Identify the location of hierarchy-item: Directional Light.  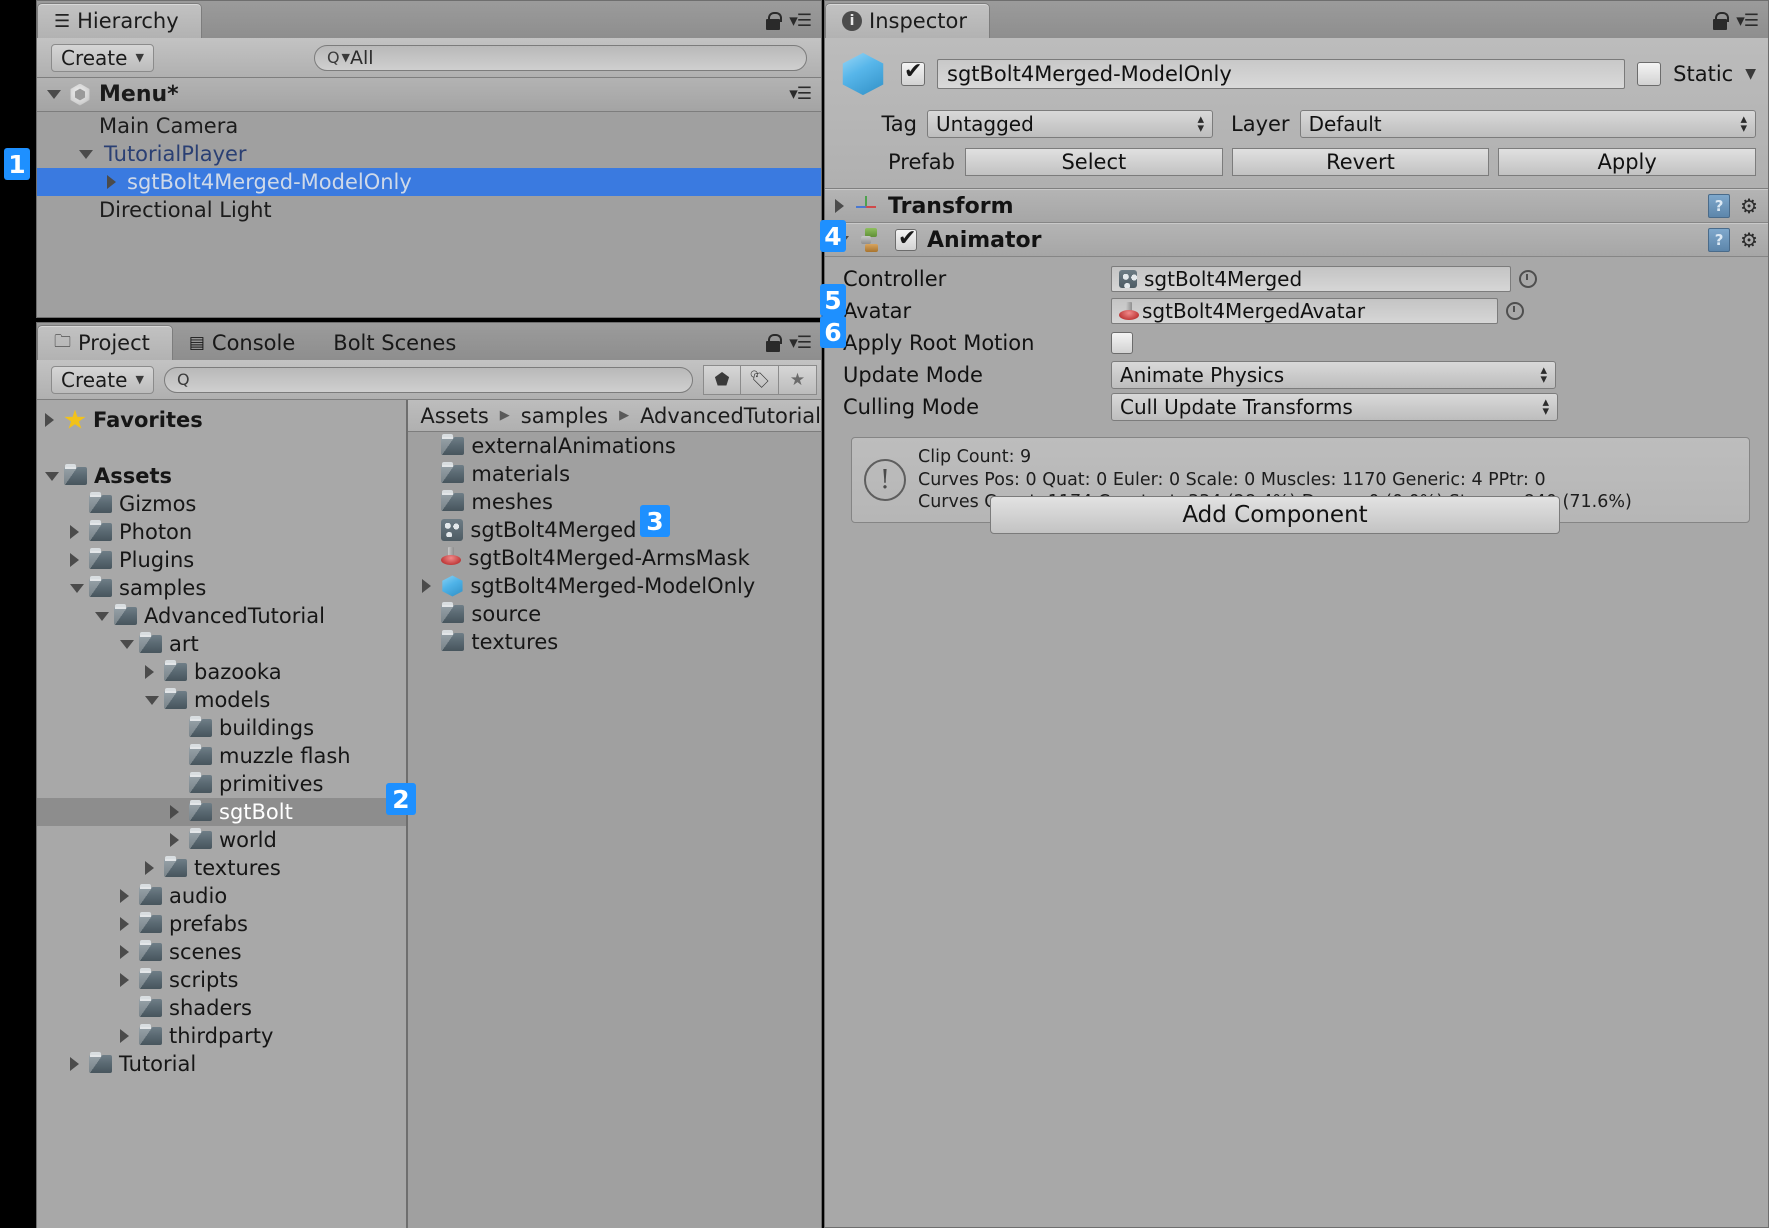
(429, 210).